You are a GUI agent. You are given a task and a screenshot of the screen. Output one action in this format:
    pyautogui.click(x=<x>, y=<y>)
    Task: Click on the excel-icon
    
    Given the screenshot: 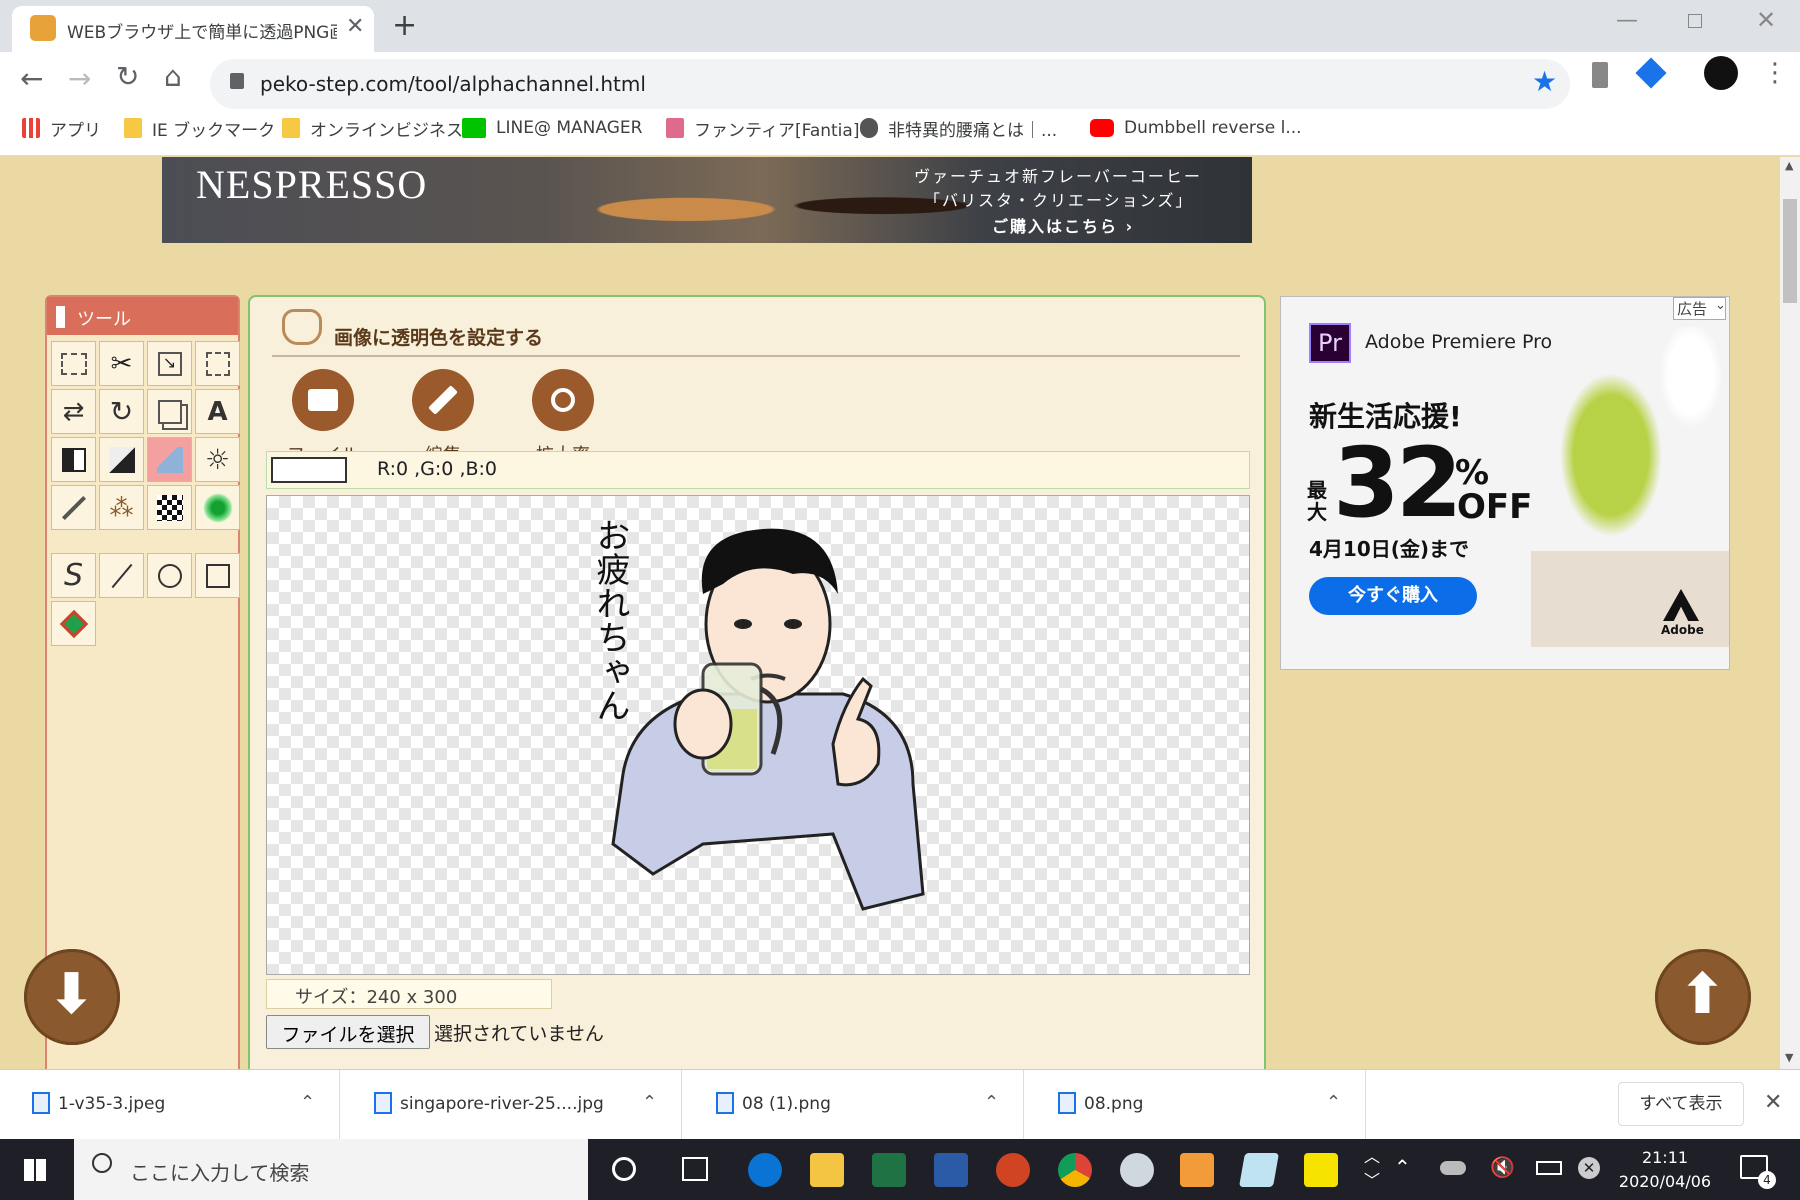 What is the action you would take?
    pyautogui.click(x=889, y=1170)
    